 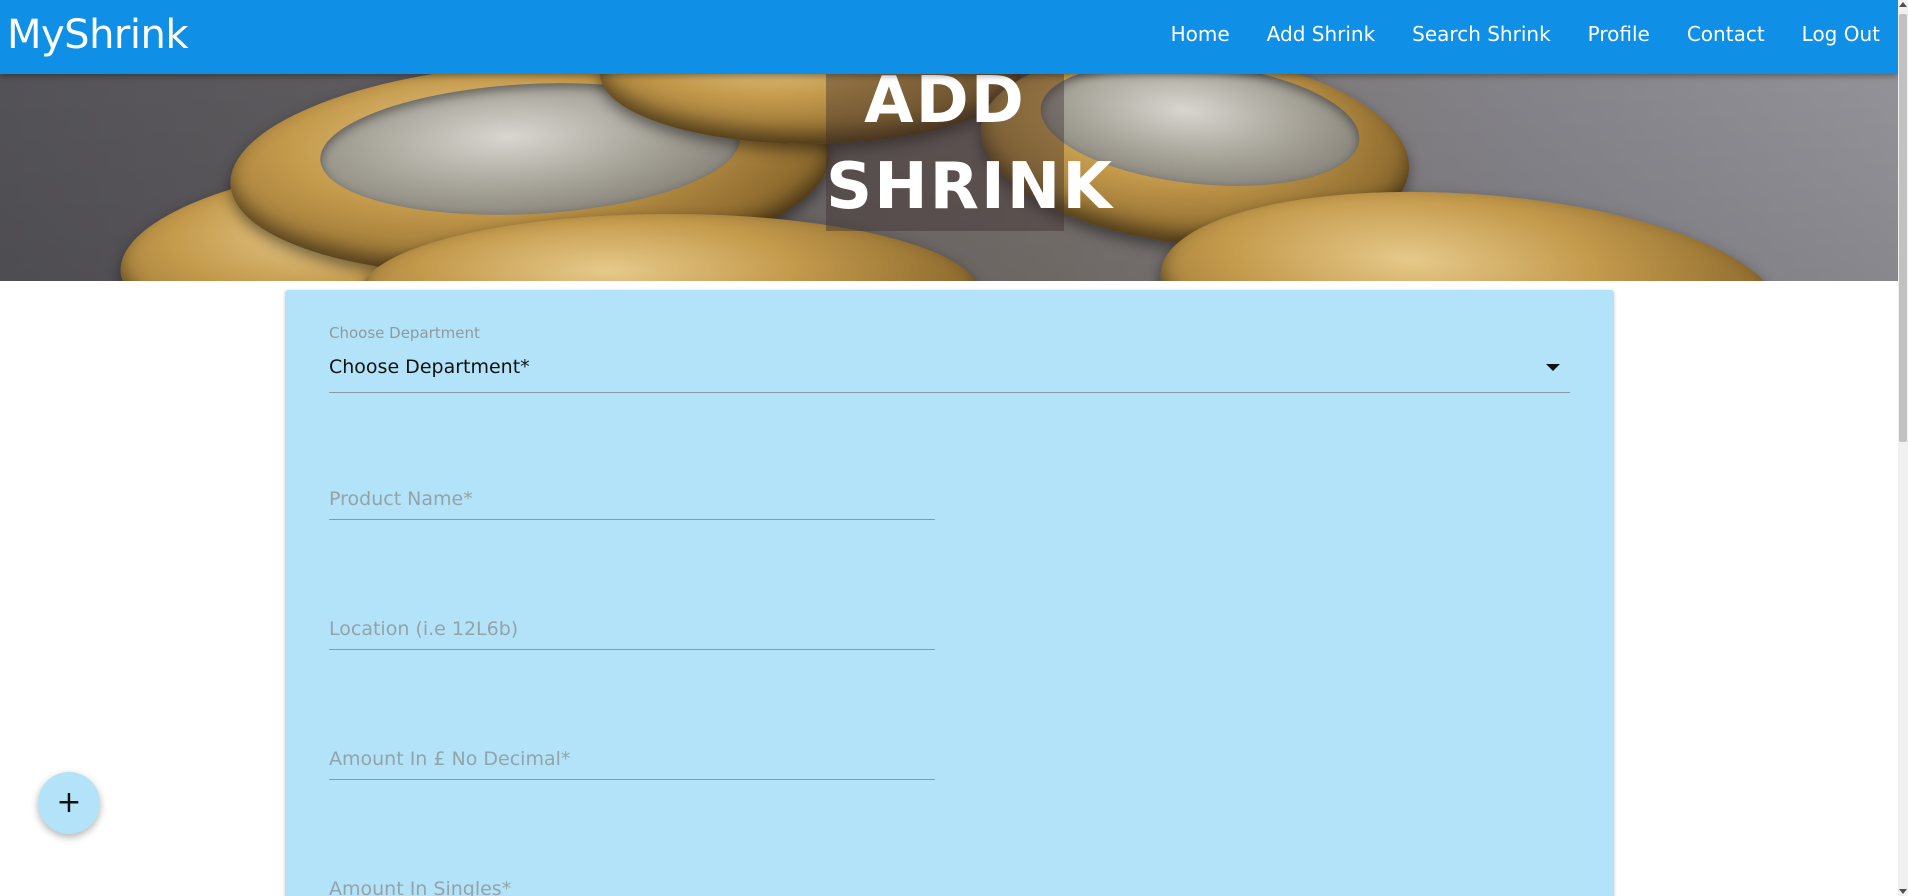 I want to click on amount-pounds-field, so click(x=632, y=759).